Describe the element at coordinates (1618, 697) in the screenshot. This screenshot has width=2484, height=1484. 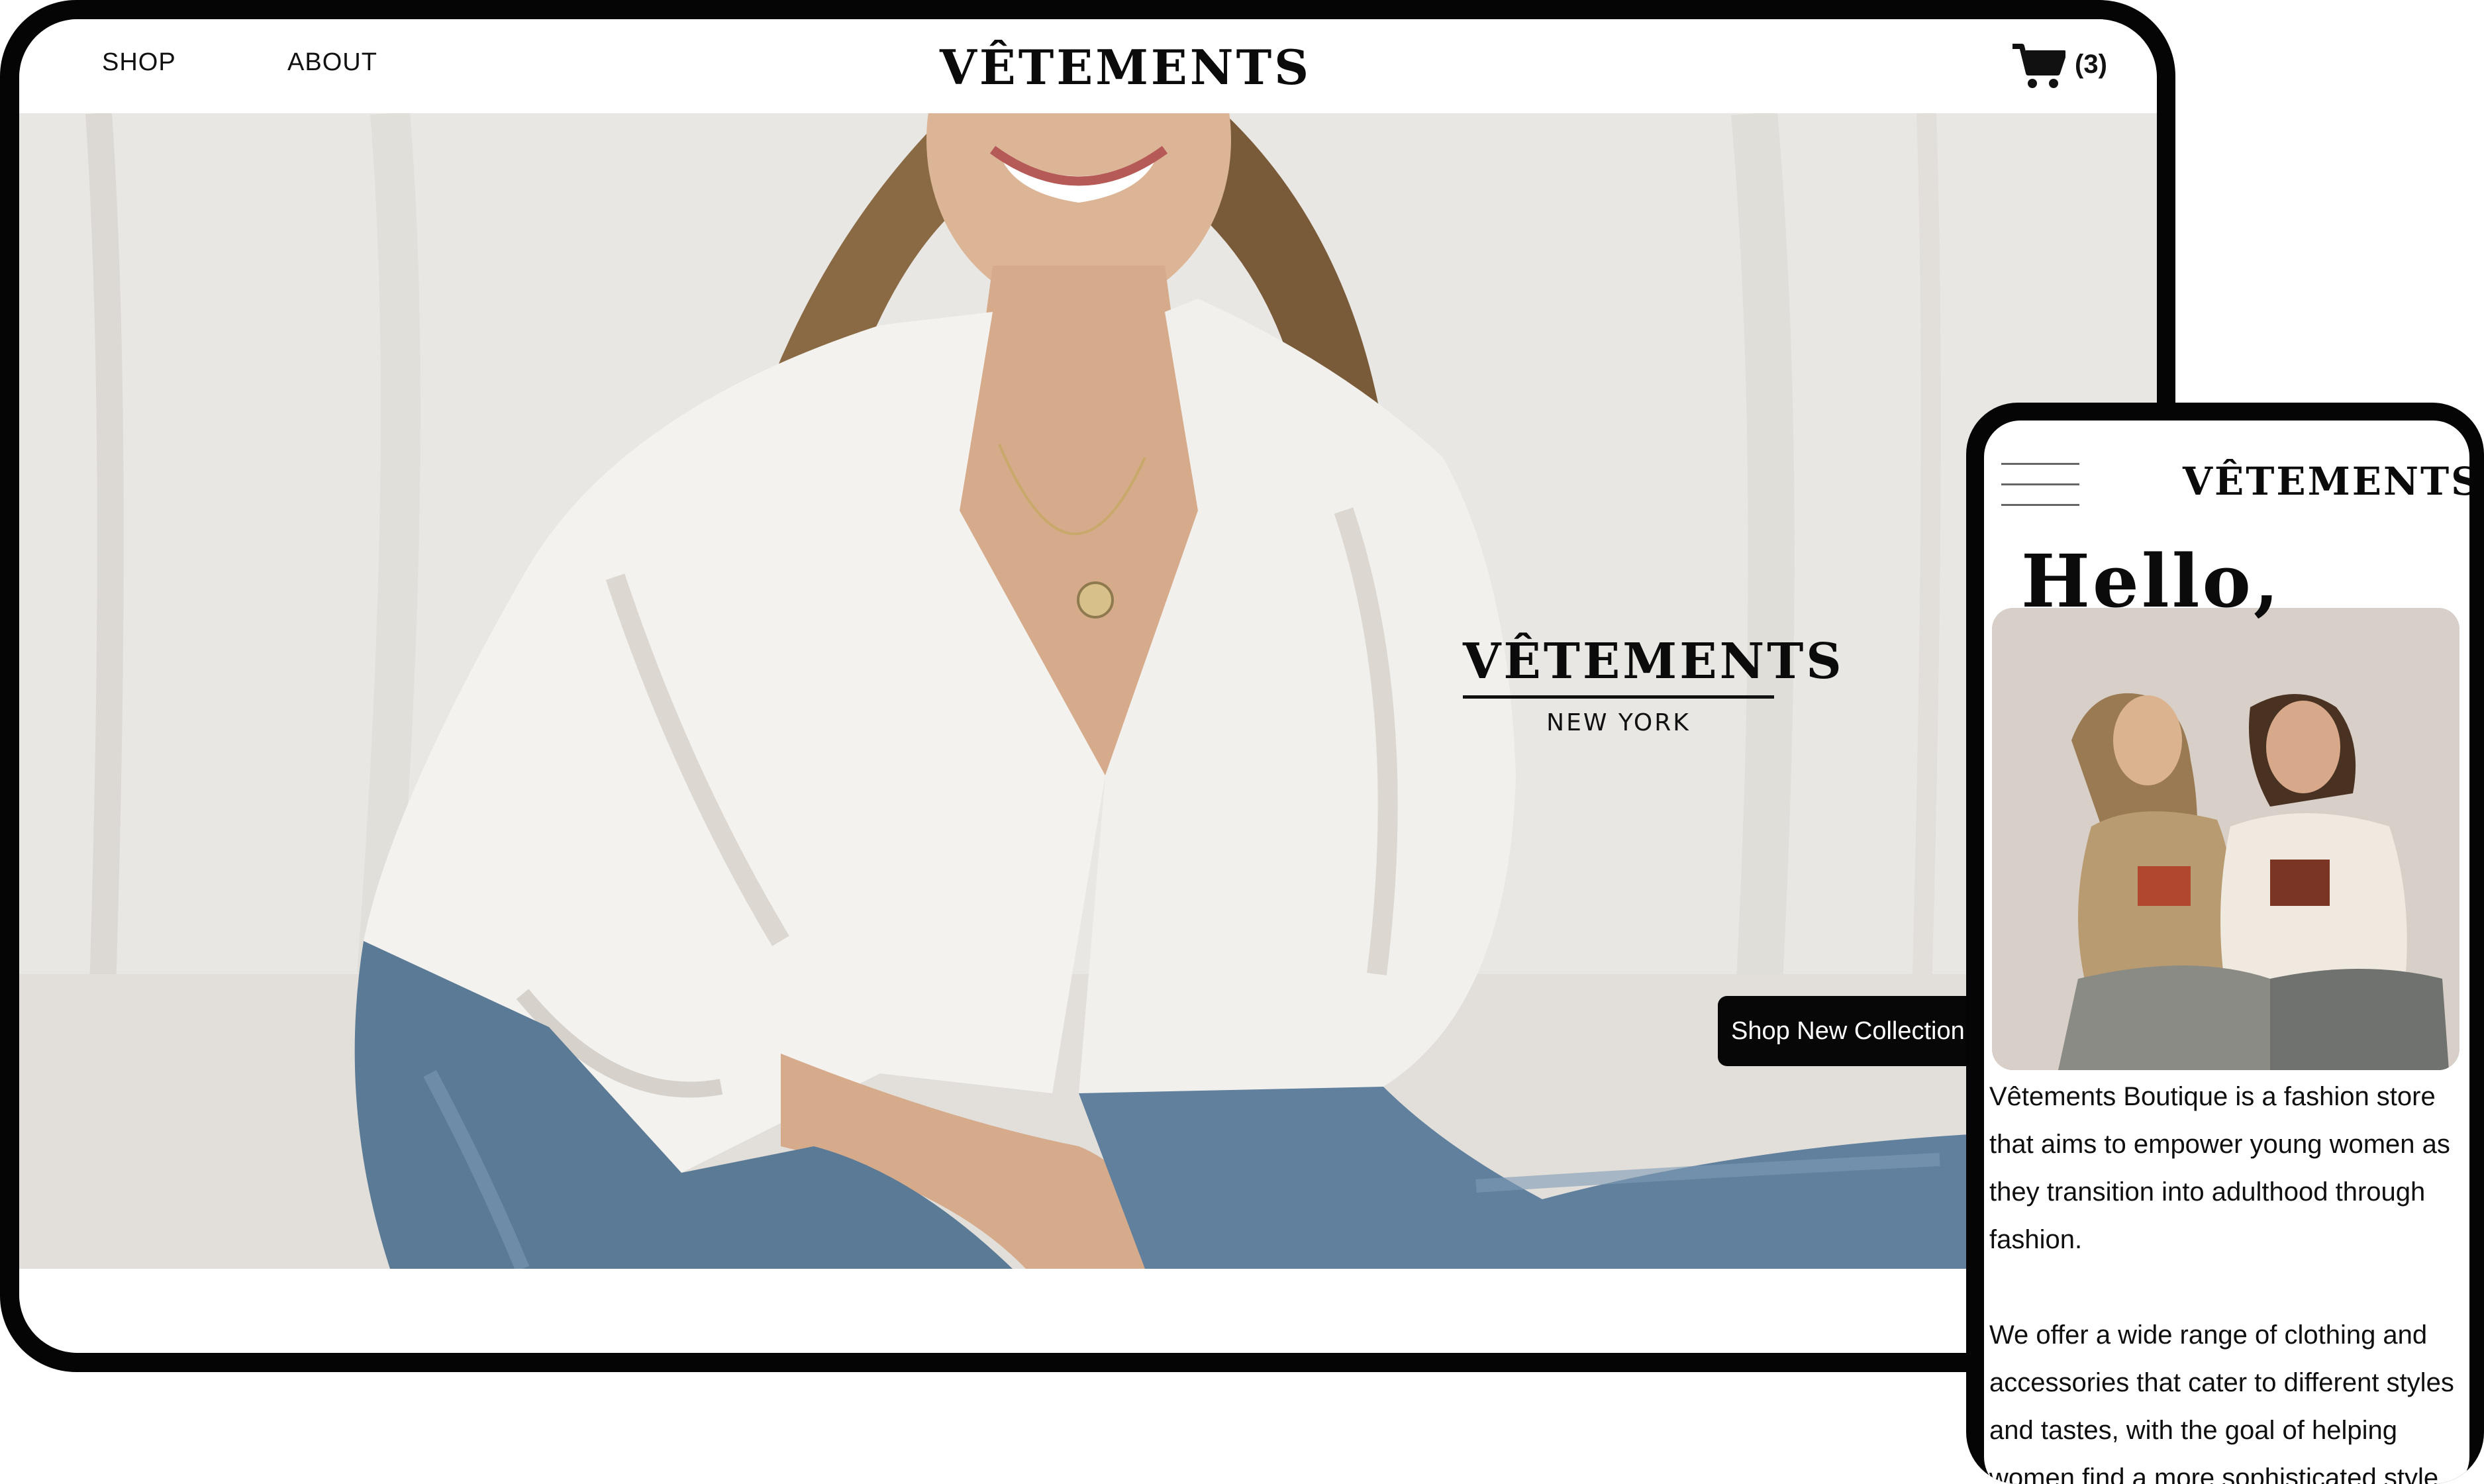
I see `hero-logo-underline` at that location.